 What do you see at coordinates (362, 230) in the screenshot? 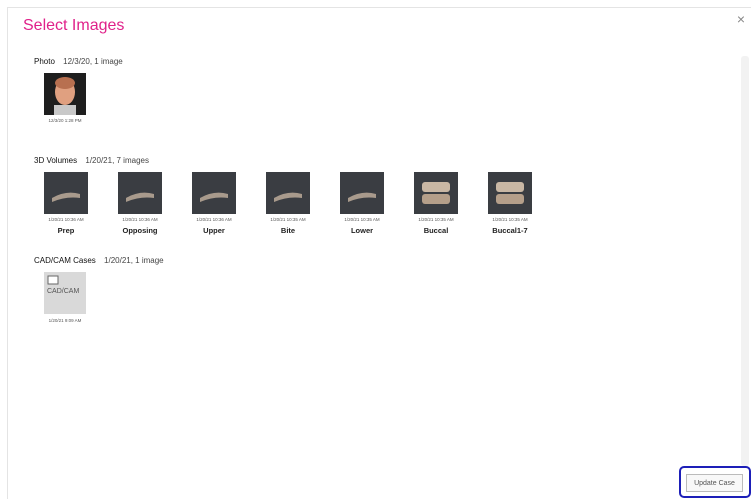
I see `volume-label: Lower` at bounding box center [362, 230].